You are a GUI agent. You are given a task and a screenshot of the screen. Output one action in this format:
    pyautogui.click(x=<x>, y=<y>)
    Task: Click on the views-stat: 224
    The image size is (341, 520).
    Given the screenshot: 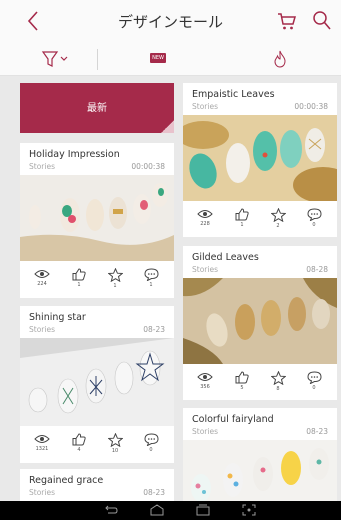 What is the action you would take?
    pyautogui.click(x=42, y=277)
    